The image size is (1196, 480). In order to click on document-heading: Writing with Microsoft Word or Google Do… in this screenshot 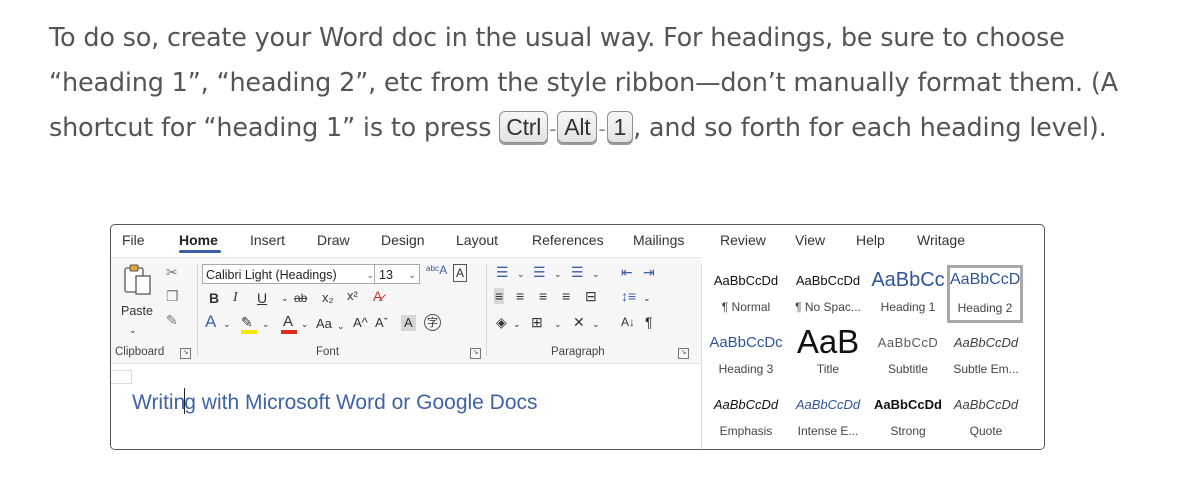, I will do `click(335, 401)`.